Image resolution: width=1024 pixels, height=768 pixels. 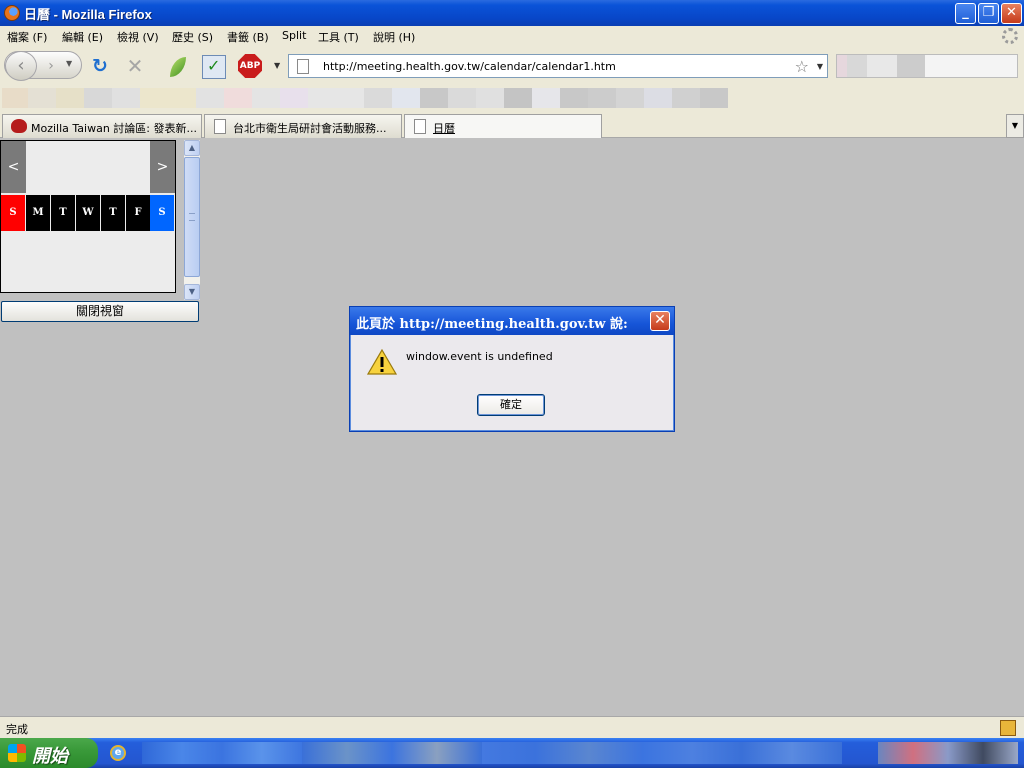 I want to click on search-bar, so click(x=927, y=66).